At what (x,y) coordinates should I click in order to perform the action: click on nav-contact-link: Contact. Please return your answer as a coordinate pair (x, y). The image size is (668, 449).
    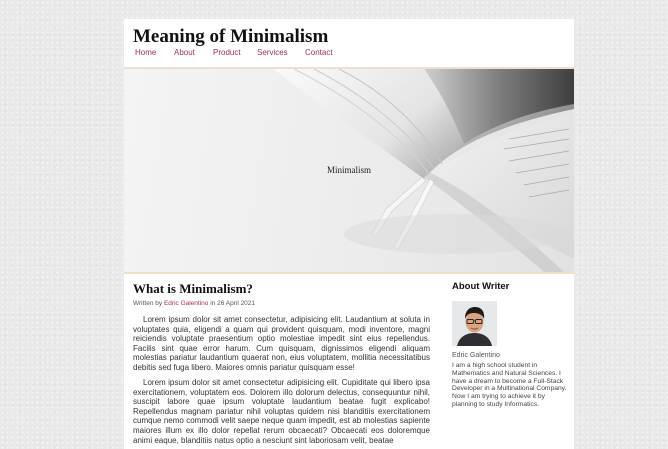
    Looking at the image, I should click on (319, 52).